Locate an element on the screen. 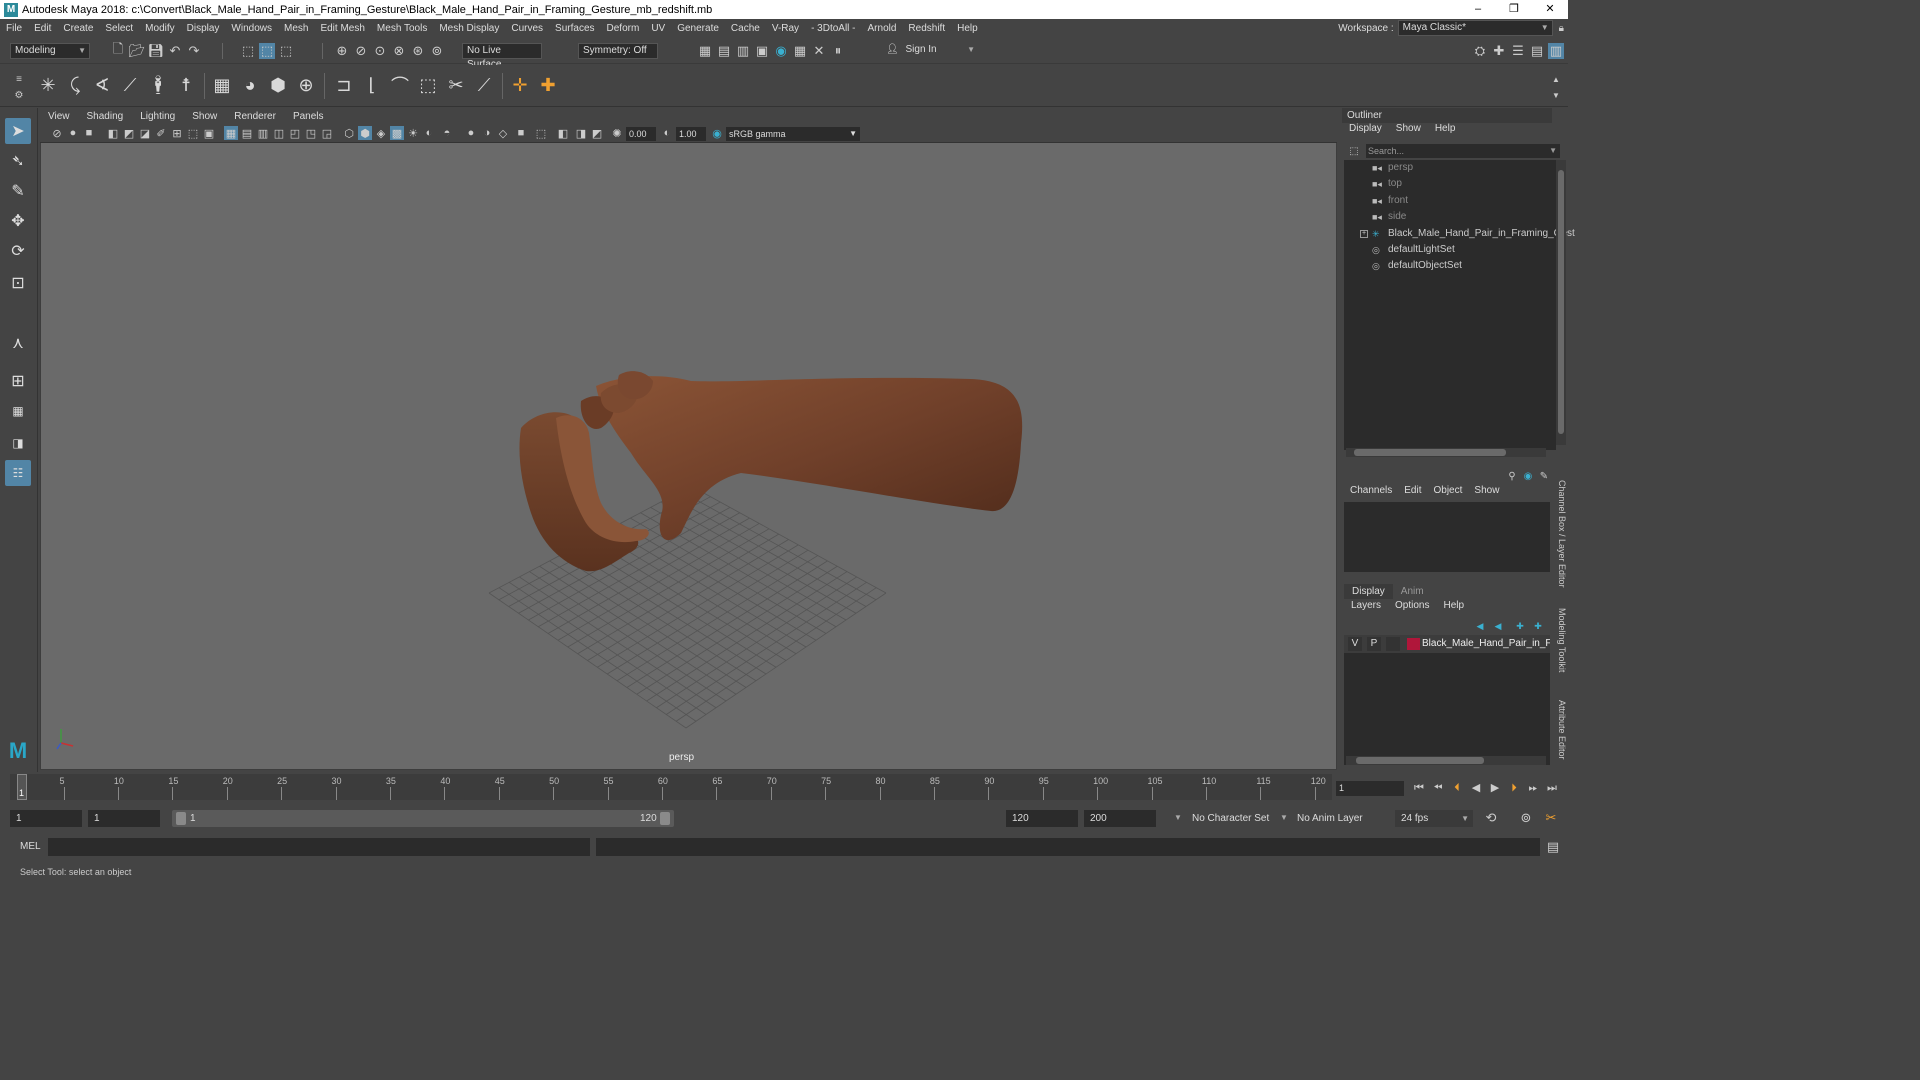 This screenshot has width=1920, height=1080. four-view-layout-icon: ▦ is located at coordinates (18, 411).